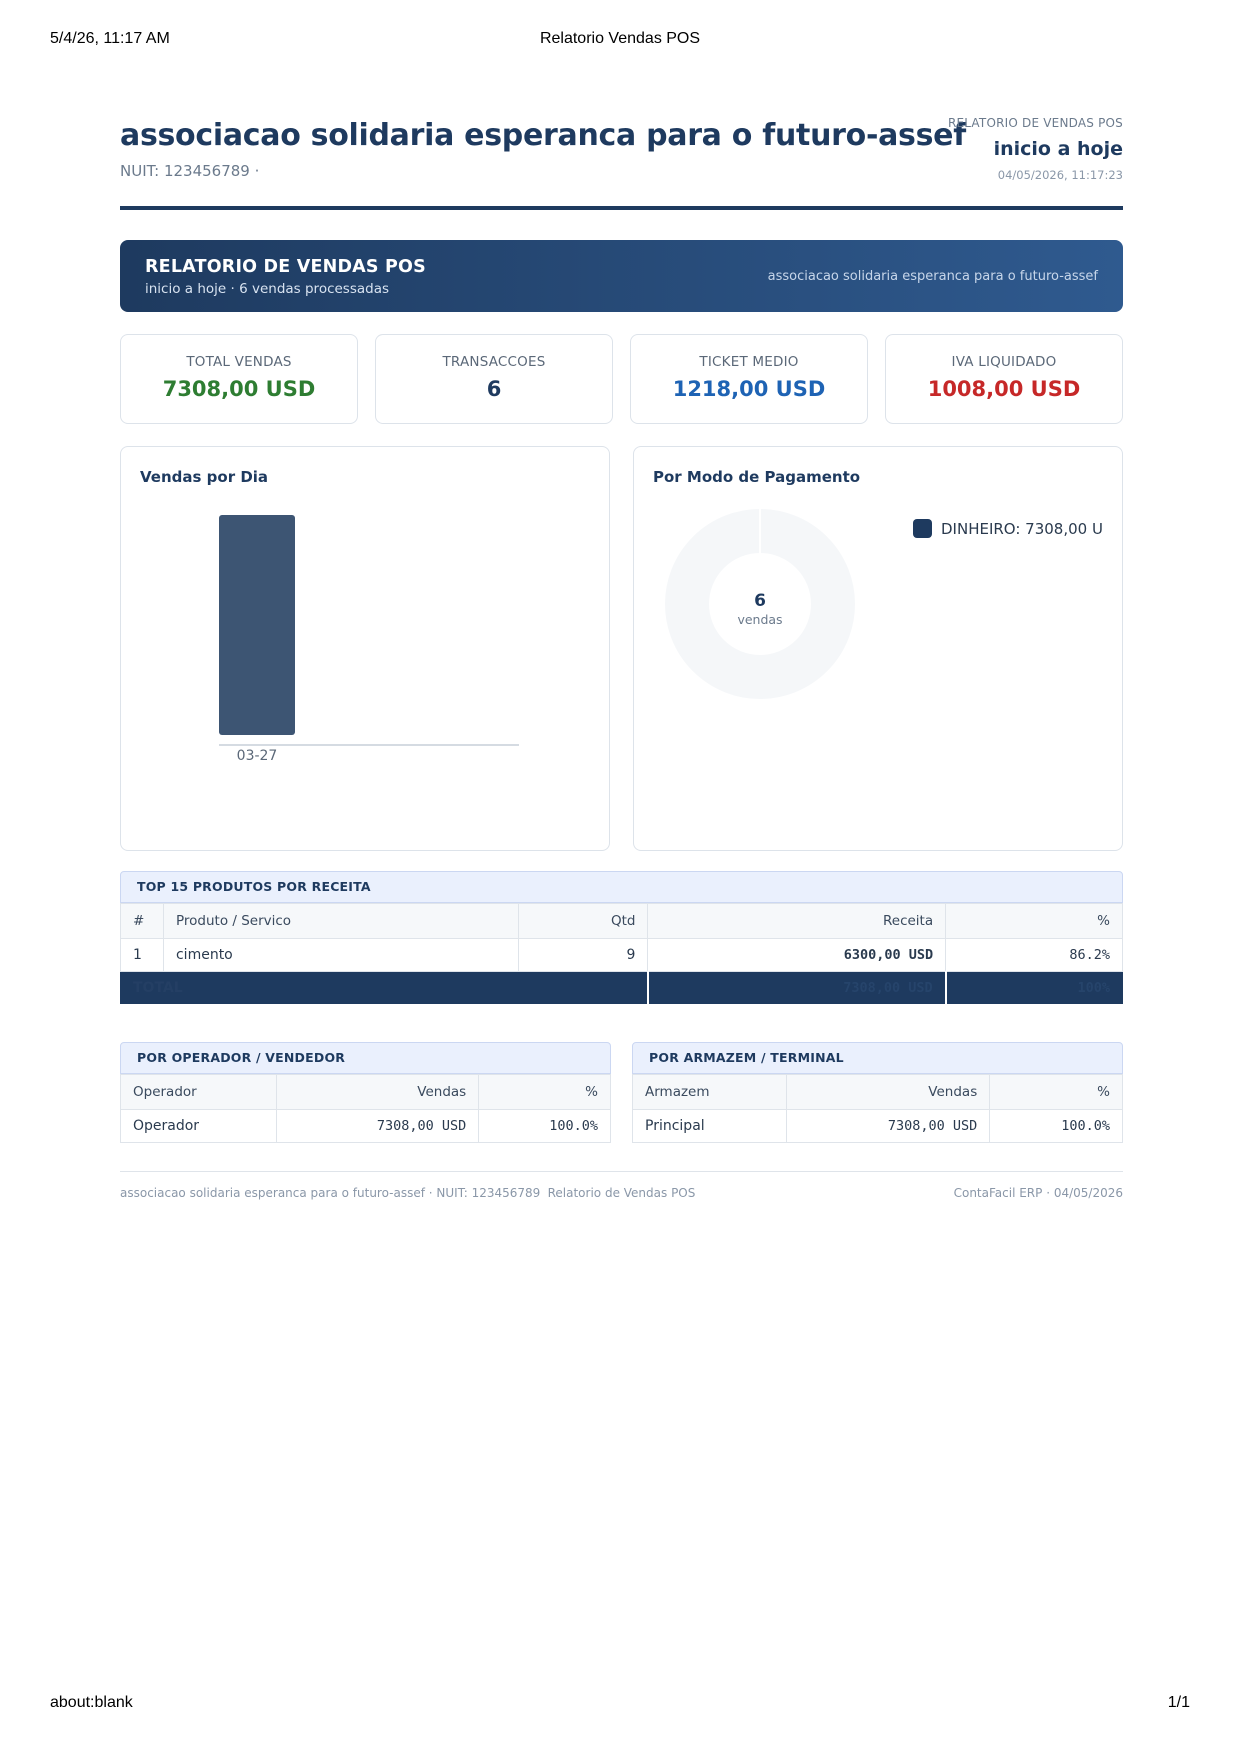  What do you see at coordinates (620, 1706) in the screenshot?
I see `print-footer: about:blank 1/1` at bounding box center [620, 1706].